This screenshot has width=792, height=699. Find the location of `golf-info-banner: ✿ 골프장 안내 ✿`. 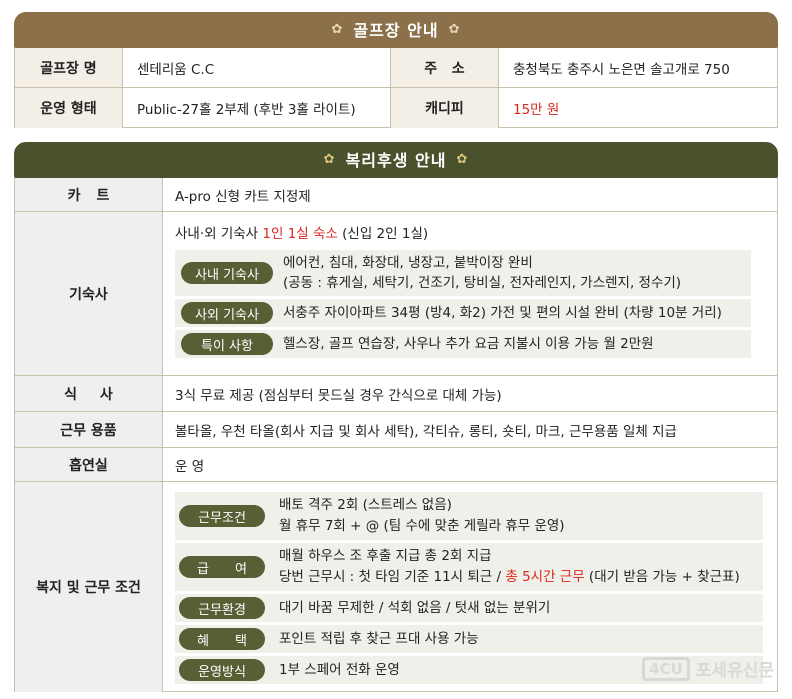

golf-info-banner: ✿ 골프장 안내 ✿ is located at coordinates (396, 29).